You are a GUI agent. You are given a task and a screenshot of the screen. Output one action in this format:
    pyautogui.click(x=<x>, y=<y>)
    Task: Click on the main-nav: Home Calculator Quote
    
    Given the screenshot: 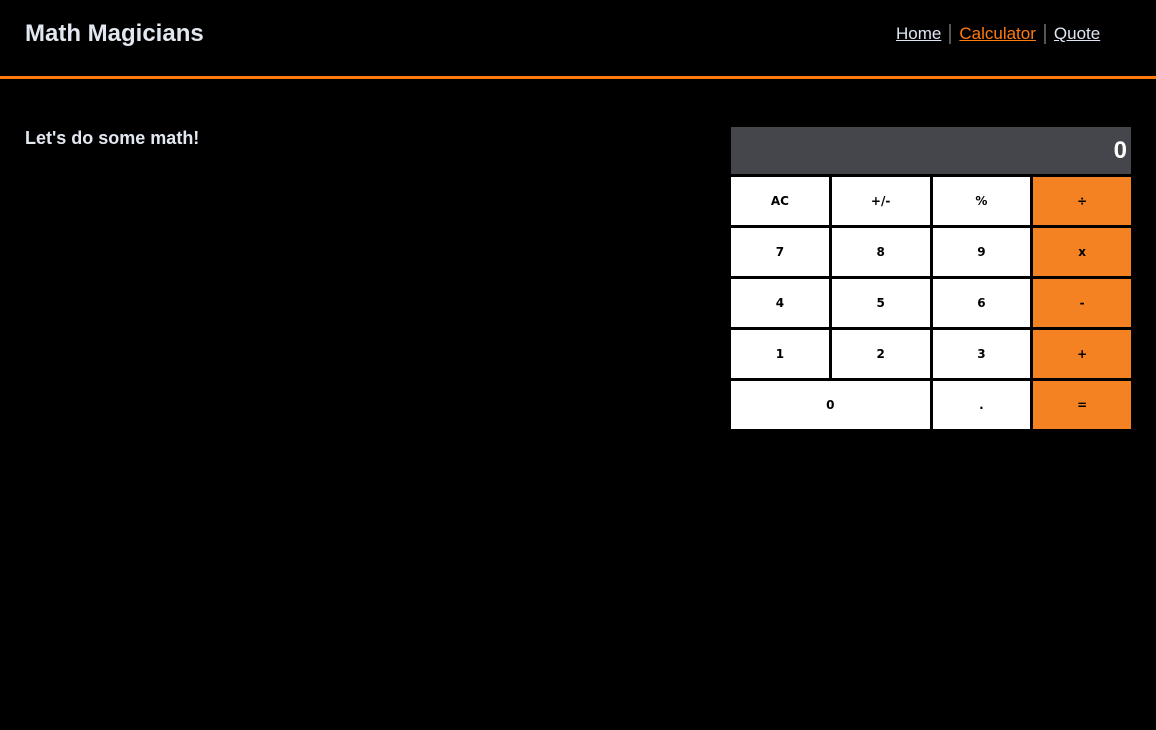 What is the action you would take?
    pyautogui.click(x=998, y=34)
    